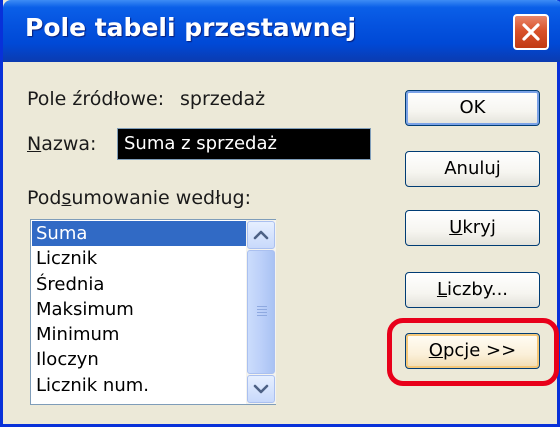 The height and width of the screenshot is (427, 560). What do you see at coordinates (473, 352) in the screenshot?
I see `options-highlight-ring` at bounding box center [473, 352].